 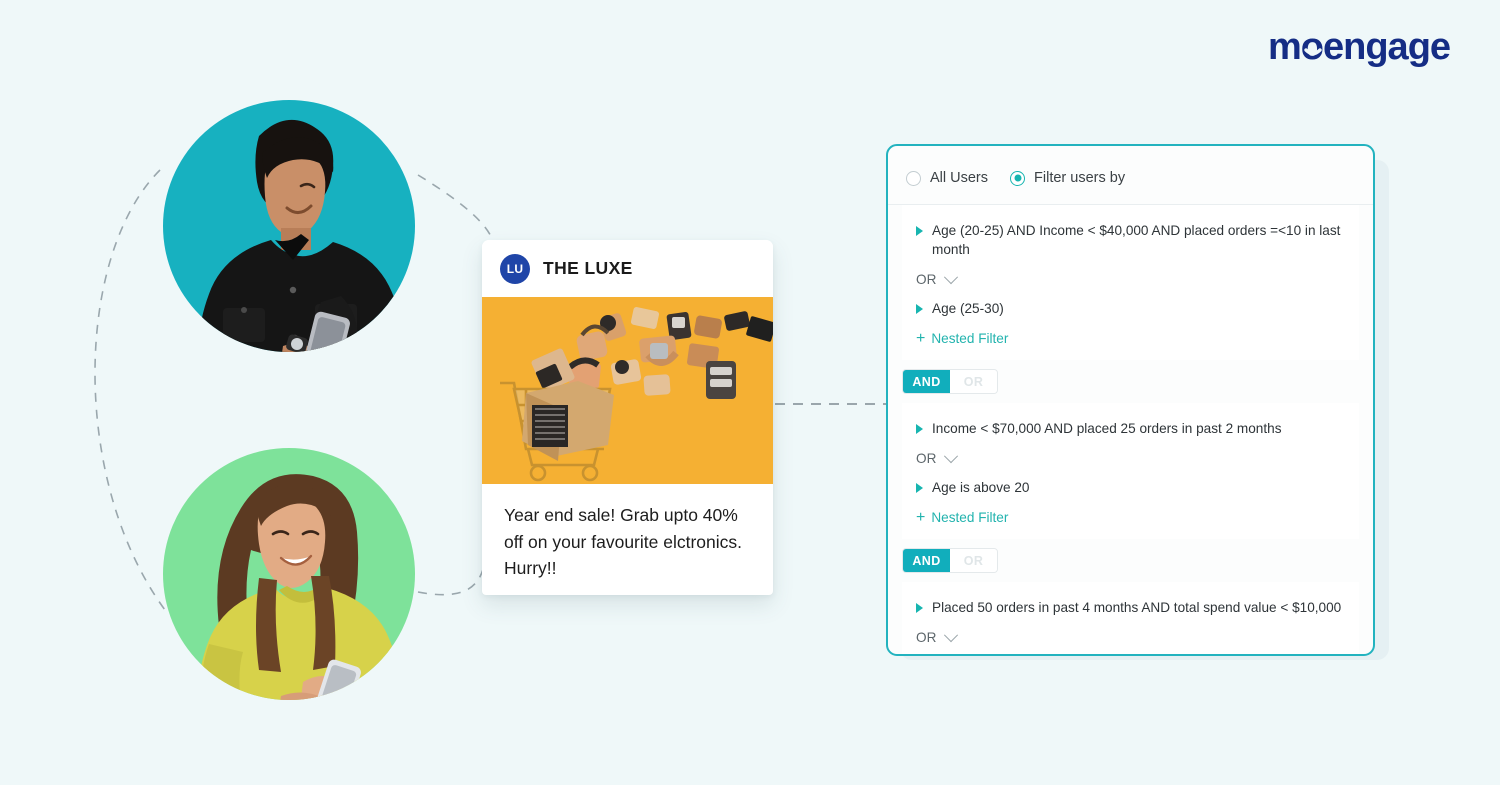 What do you see at coordinates (913, 178) in the screenshot?
I see `radio-icon-all-users` at bounding box center [913, 178].